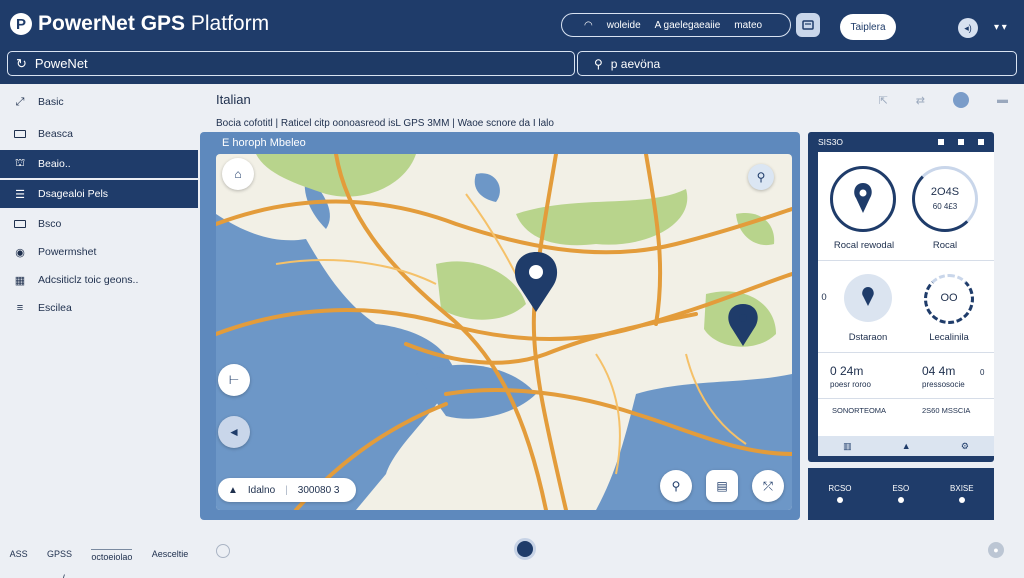 The height and width of the screenshot is (578, 1024). I want to click on count-dial, so click(945, 199).